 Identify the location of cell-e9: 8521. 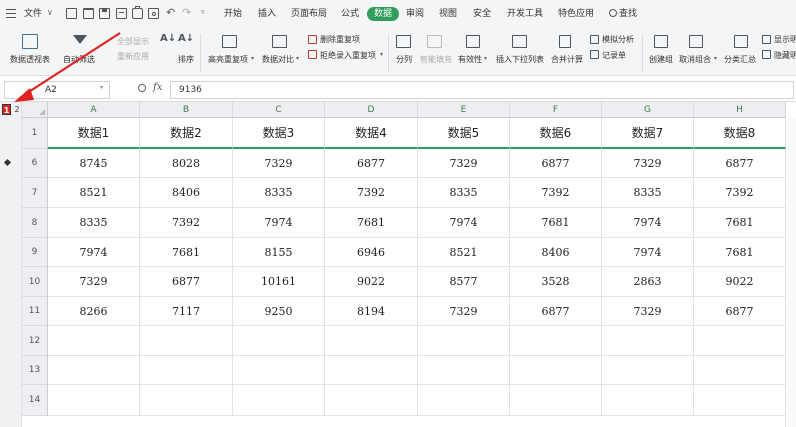
(464, 252).